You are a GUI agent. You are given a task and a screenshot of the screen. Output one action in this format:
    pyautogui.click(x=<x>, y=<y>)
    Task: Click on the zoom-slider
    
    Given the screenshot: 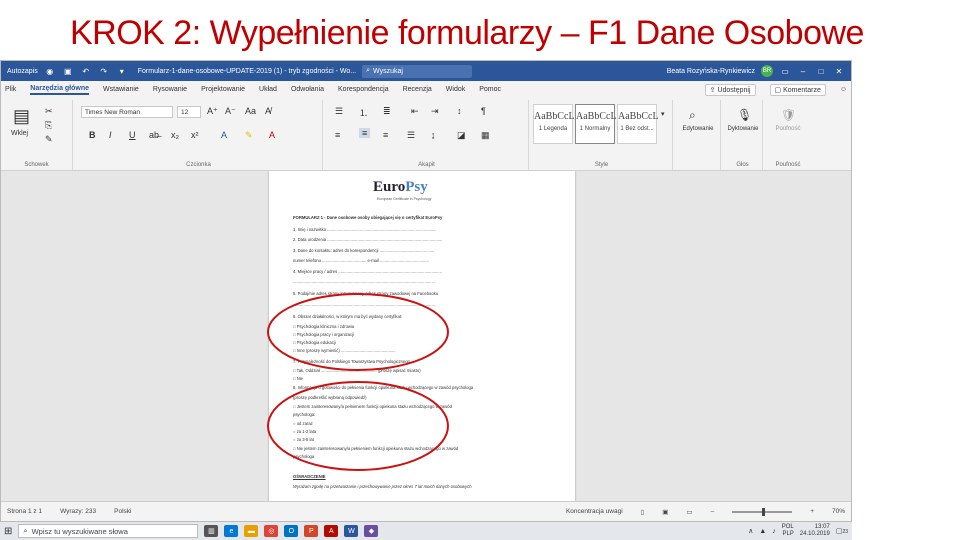 What is the action you would take?
    pyautogui.click(x=762, y=511)
    